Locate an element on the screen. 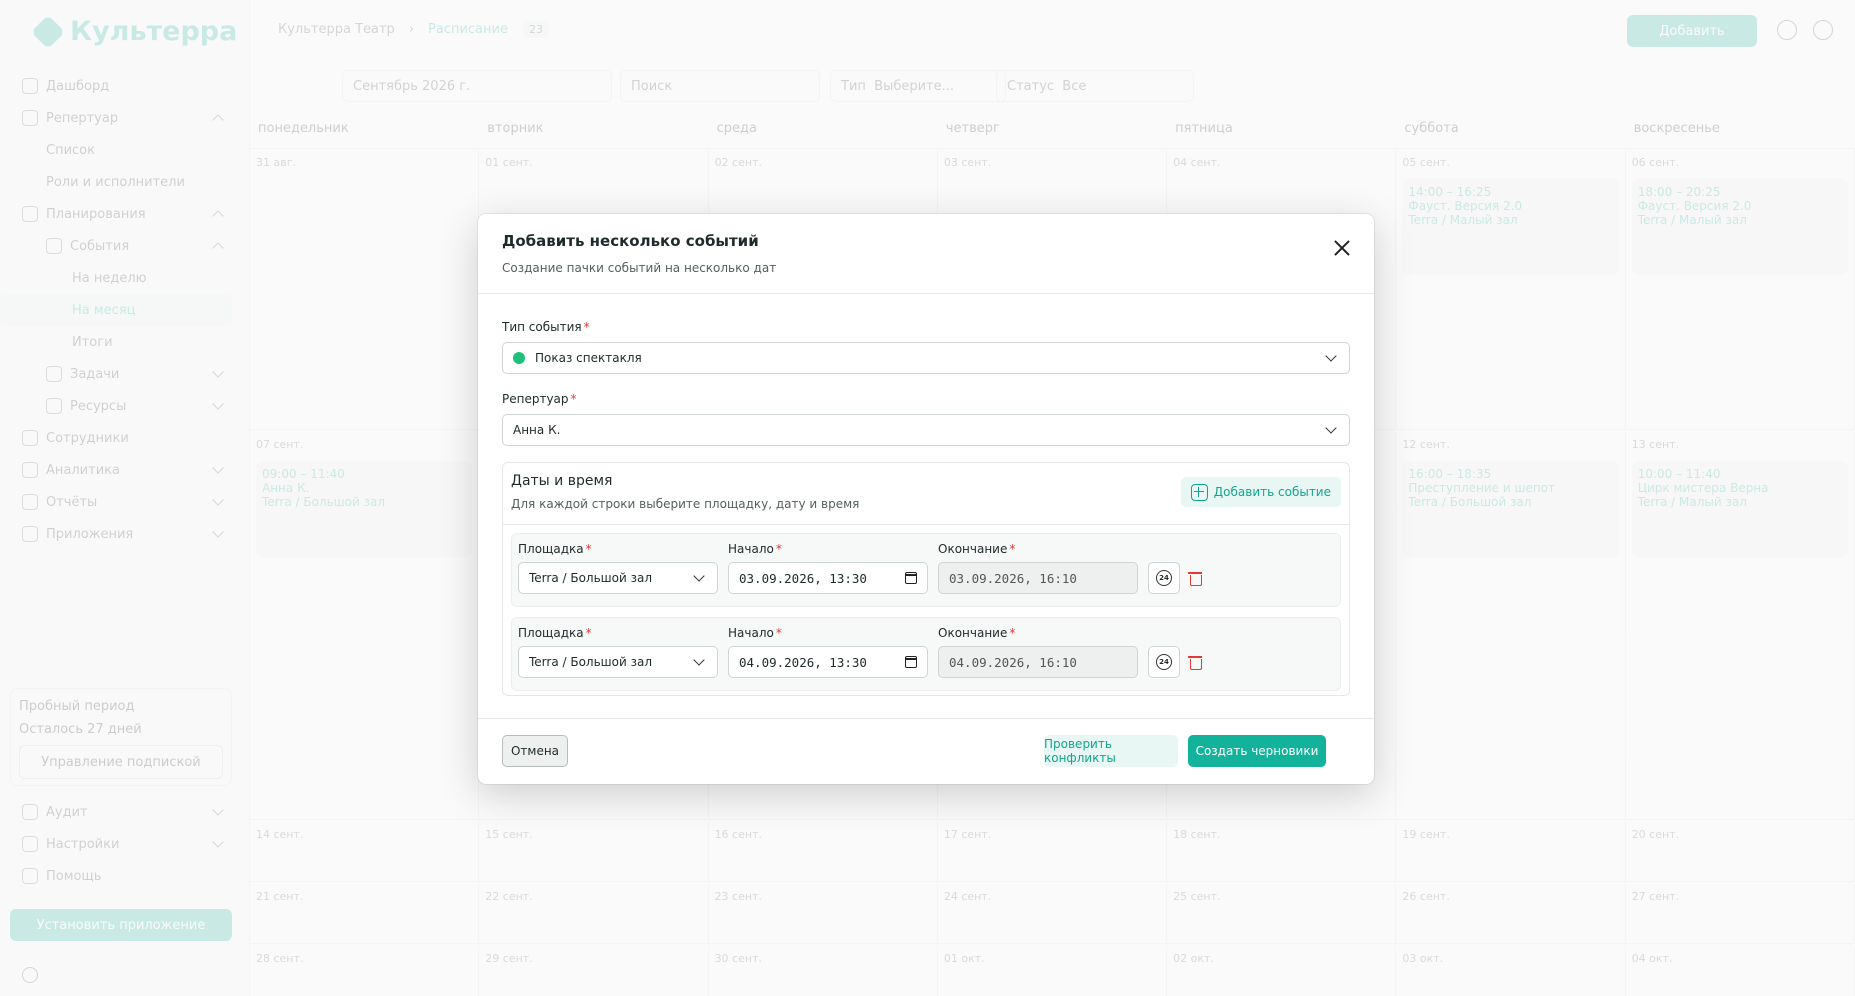 The height and width of the screenshot is (996, 1855). start-datetime-input: 04.09.2026, 13:30 is located at coordinates (828, 662).